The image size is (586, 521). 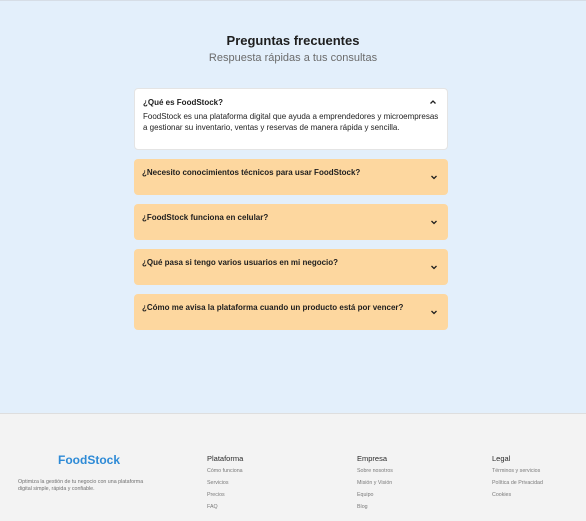 I want to click on footer-link-mision-vision: Misión y Visión, so click(x=375, y=486).